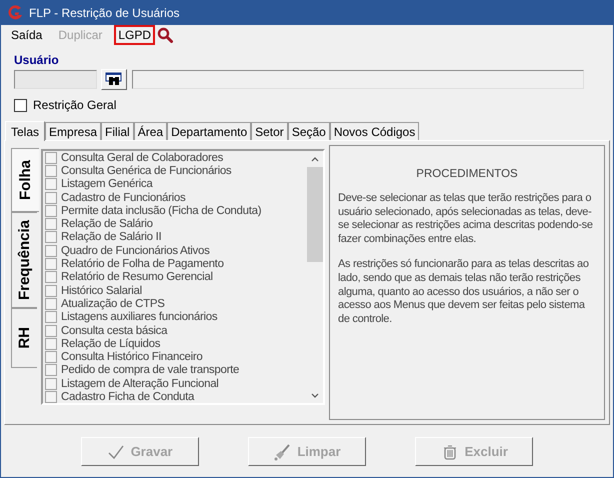 The height and width of the screenshot is (478, 614). What do you see at coordinates (26, 35) in the screenshot?
I see `menu-item: Saída` at bounding box center [26, 35].